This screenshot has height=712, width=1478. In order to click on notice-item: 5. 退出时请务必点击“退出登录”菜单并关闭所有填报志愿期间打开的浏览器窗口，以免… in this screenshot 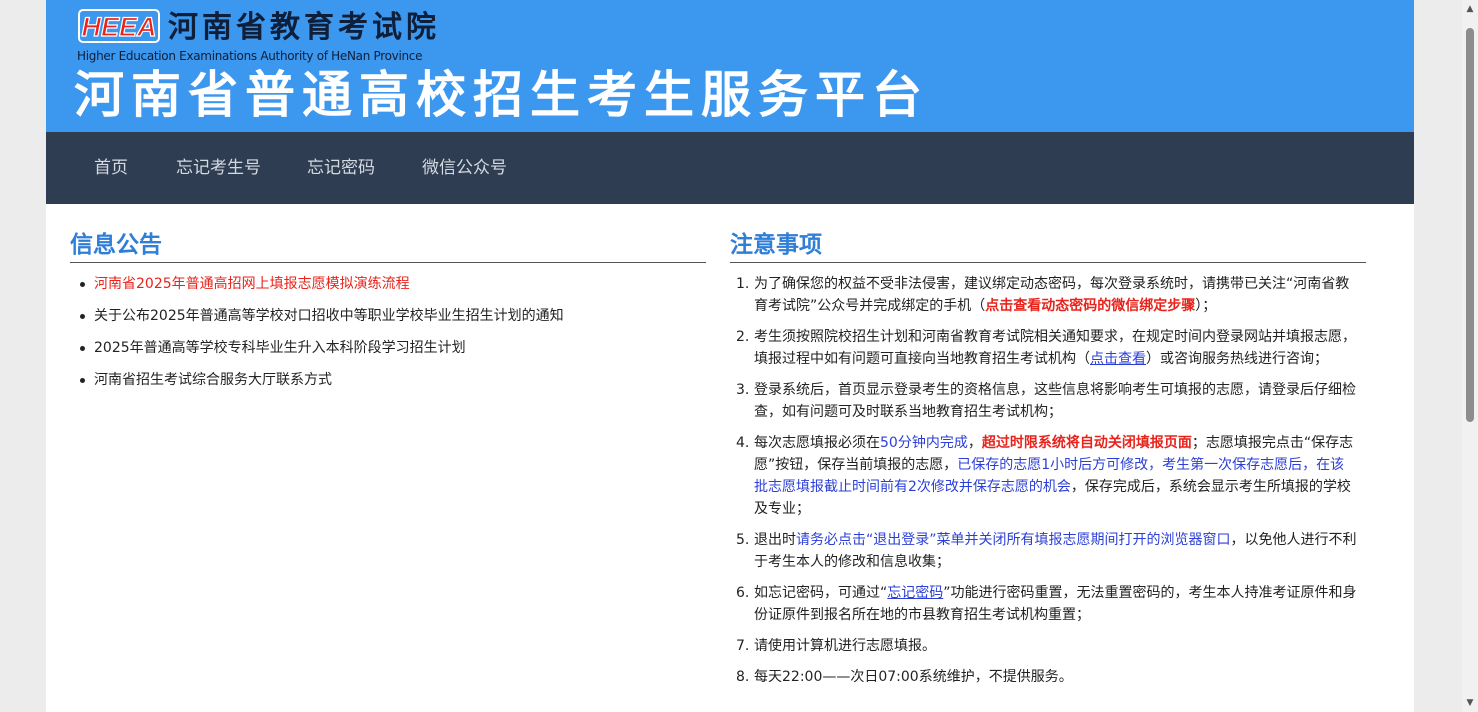, I will do `click(1048, 551)`.